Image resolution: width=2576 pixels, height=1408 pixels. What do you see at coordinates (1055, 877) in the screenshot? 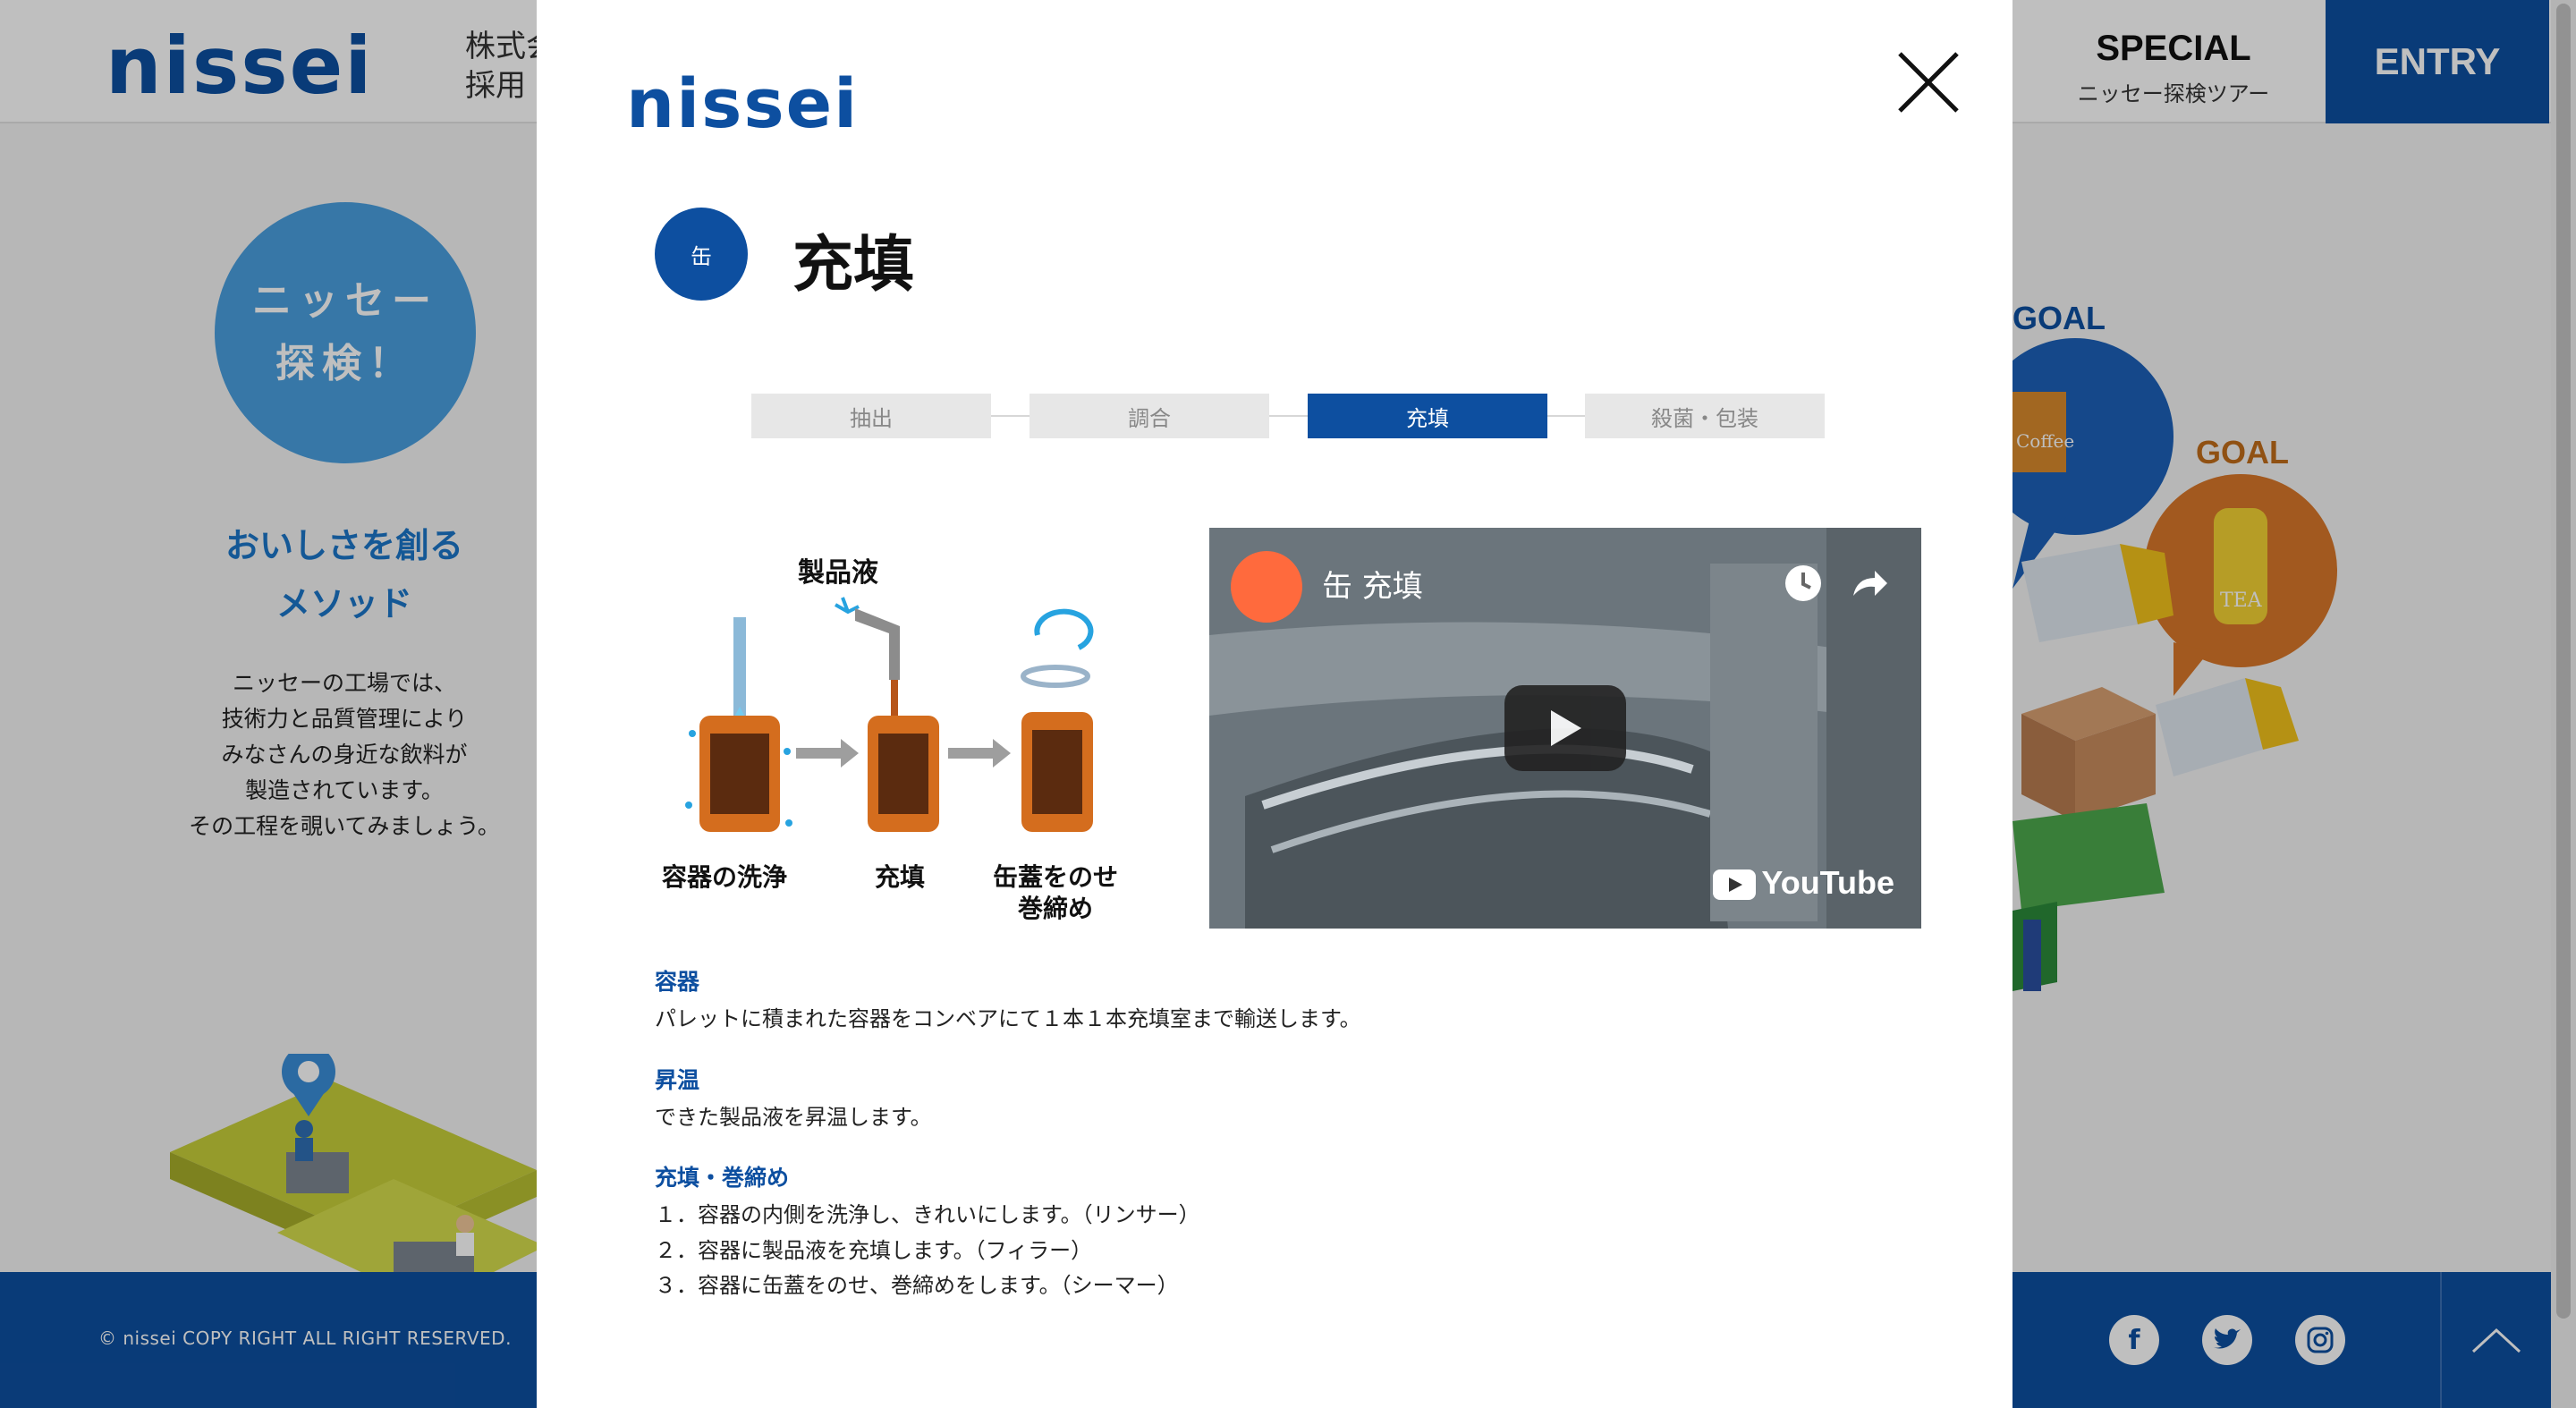
I see `step-label-lid-line-1: 缶蓋をのせ` at bounding box center [1055, 877].